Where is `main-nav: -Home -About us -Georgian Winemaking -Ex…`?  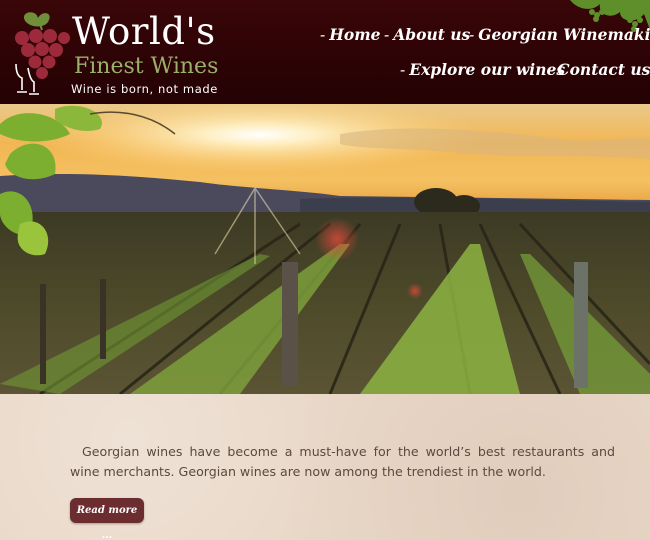 main-nav: -Home -About us -Georgian Winemaking -Ex… is located at coordinates (450, 52).